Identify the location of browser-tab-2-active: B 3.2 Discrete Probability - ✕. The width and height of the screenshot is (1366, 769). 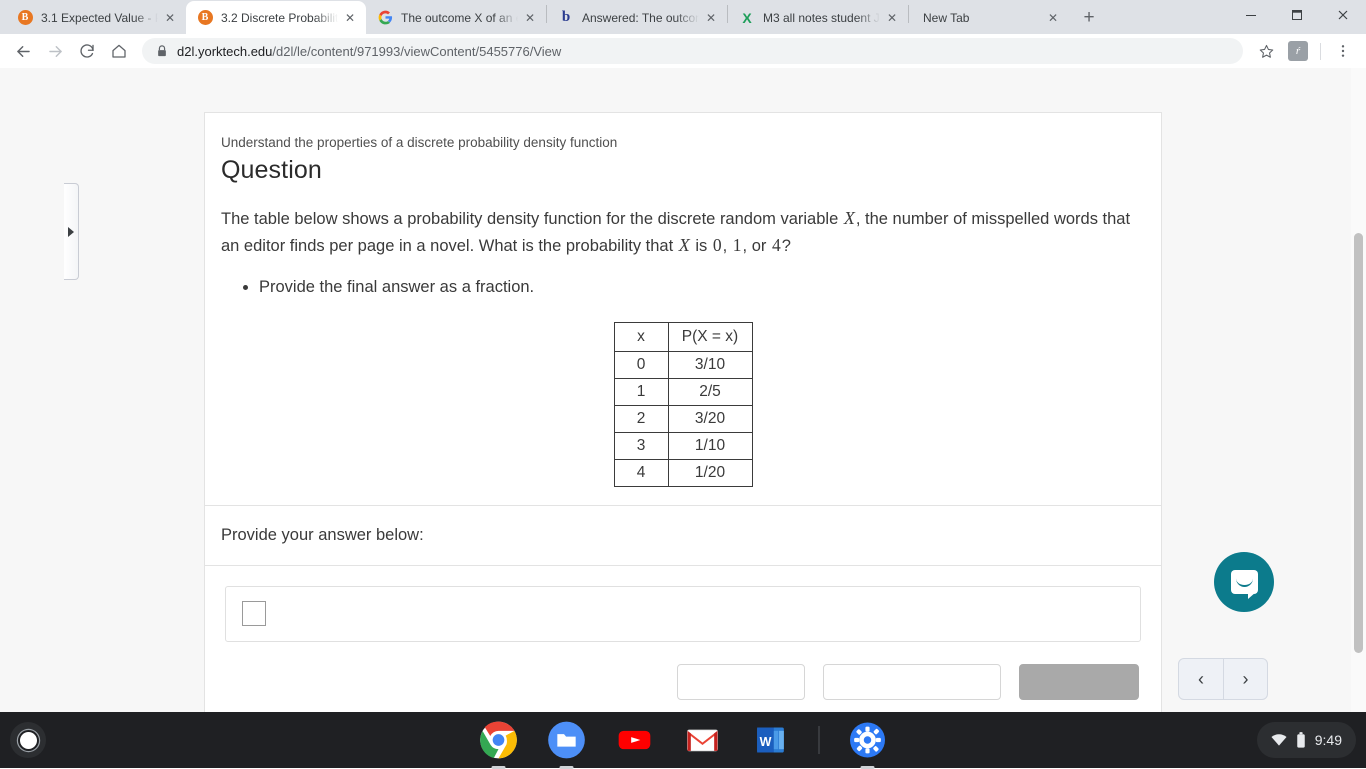
(276, 17).